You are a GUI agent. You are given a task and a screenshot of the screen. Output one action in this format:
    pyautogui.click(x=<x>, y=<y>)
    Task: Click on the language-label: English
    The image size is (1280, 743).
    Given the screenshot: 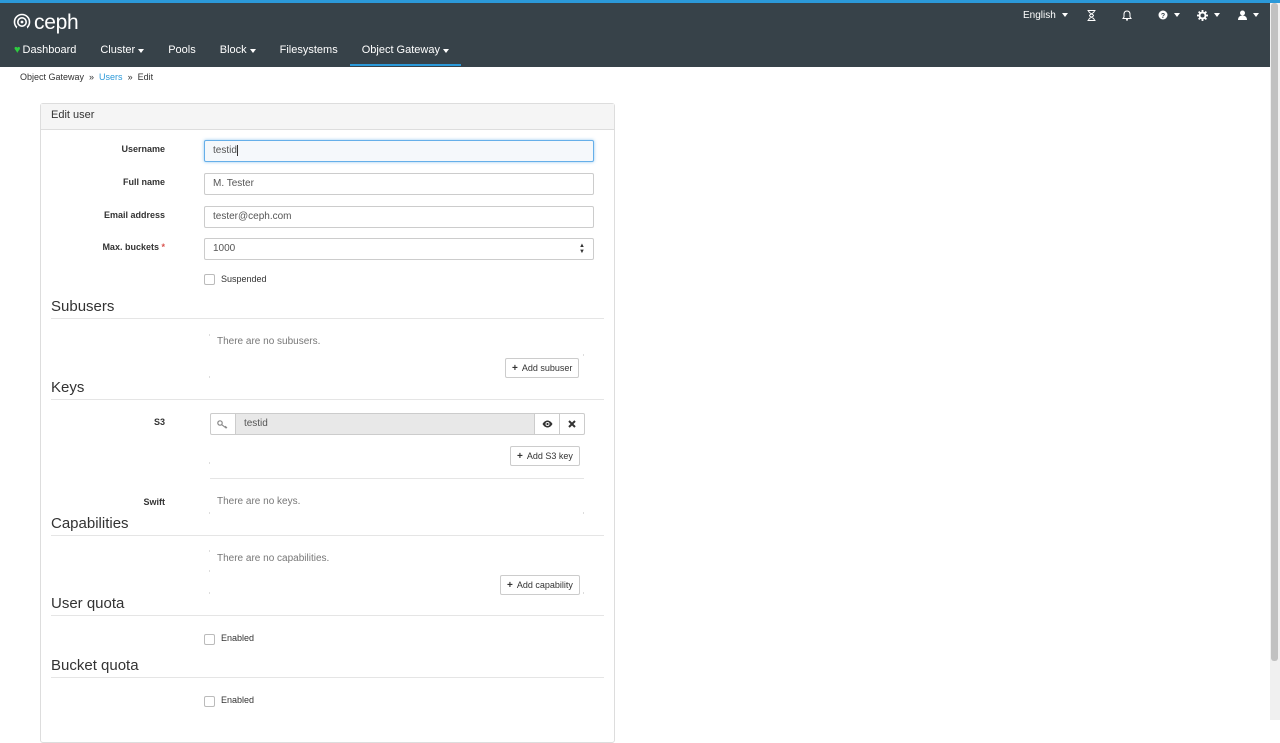 What is the action you would take?
    pyautogui.click(x=1039, y=15)
    